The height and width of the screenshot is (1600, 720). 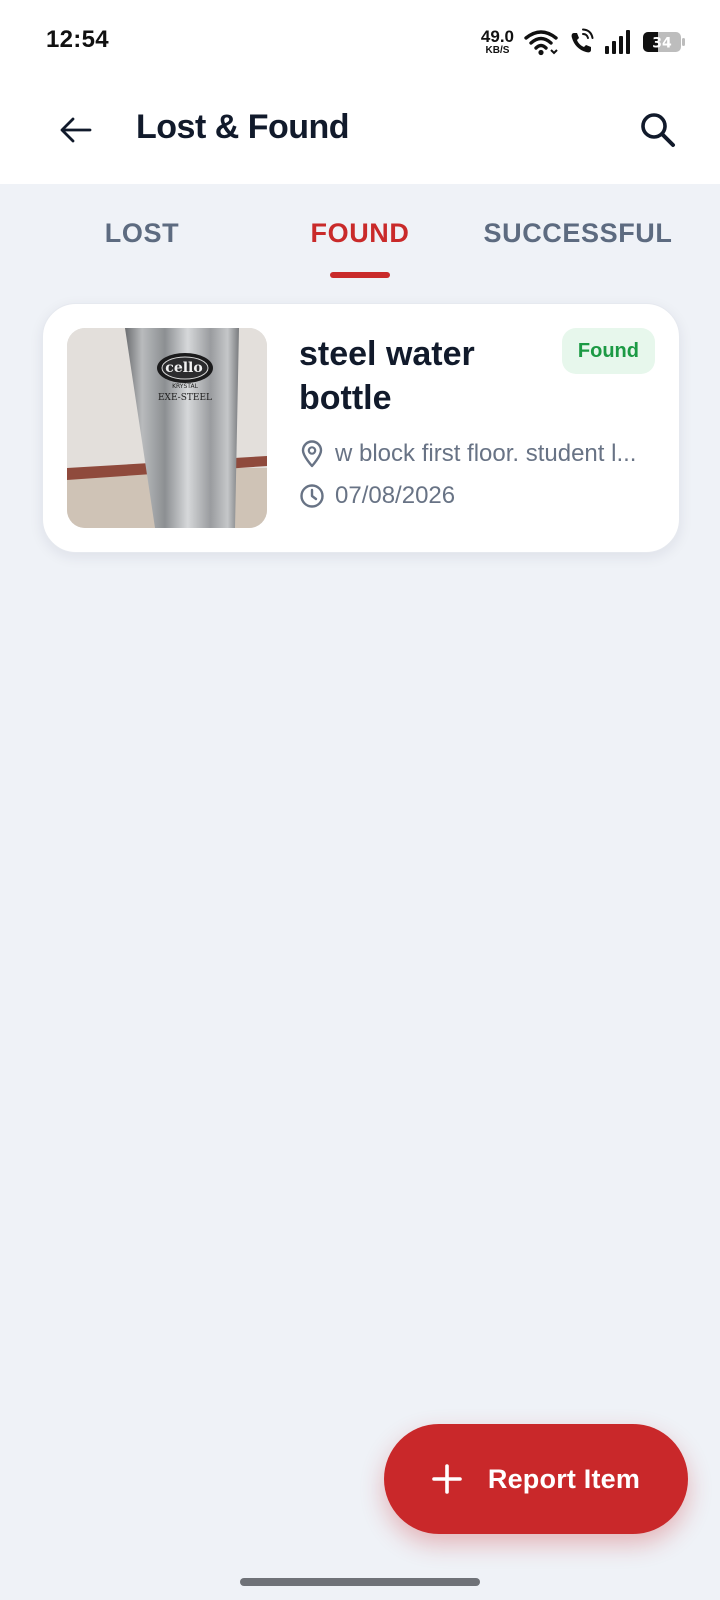 I want to click on brand-sub-text: KRYSTAL, so click(x=185, y=386).